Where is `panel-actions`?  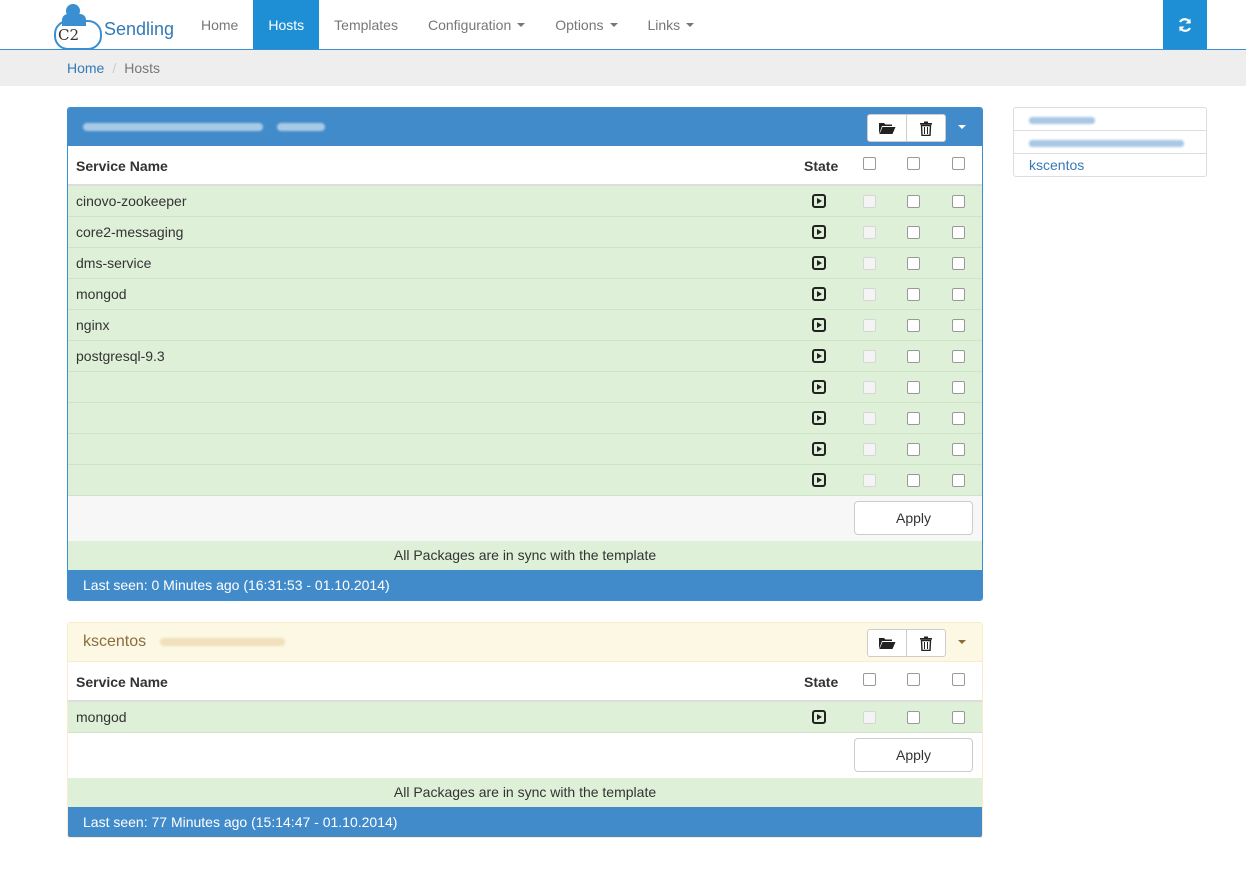
panel-actions is located at coordinates (906, 643).